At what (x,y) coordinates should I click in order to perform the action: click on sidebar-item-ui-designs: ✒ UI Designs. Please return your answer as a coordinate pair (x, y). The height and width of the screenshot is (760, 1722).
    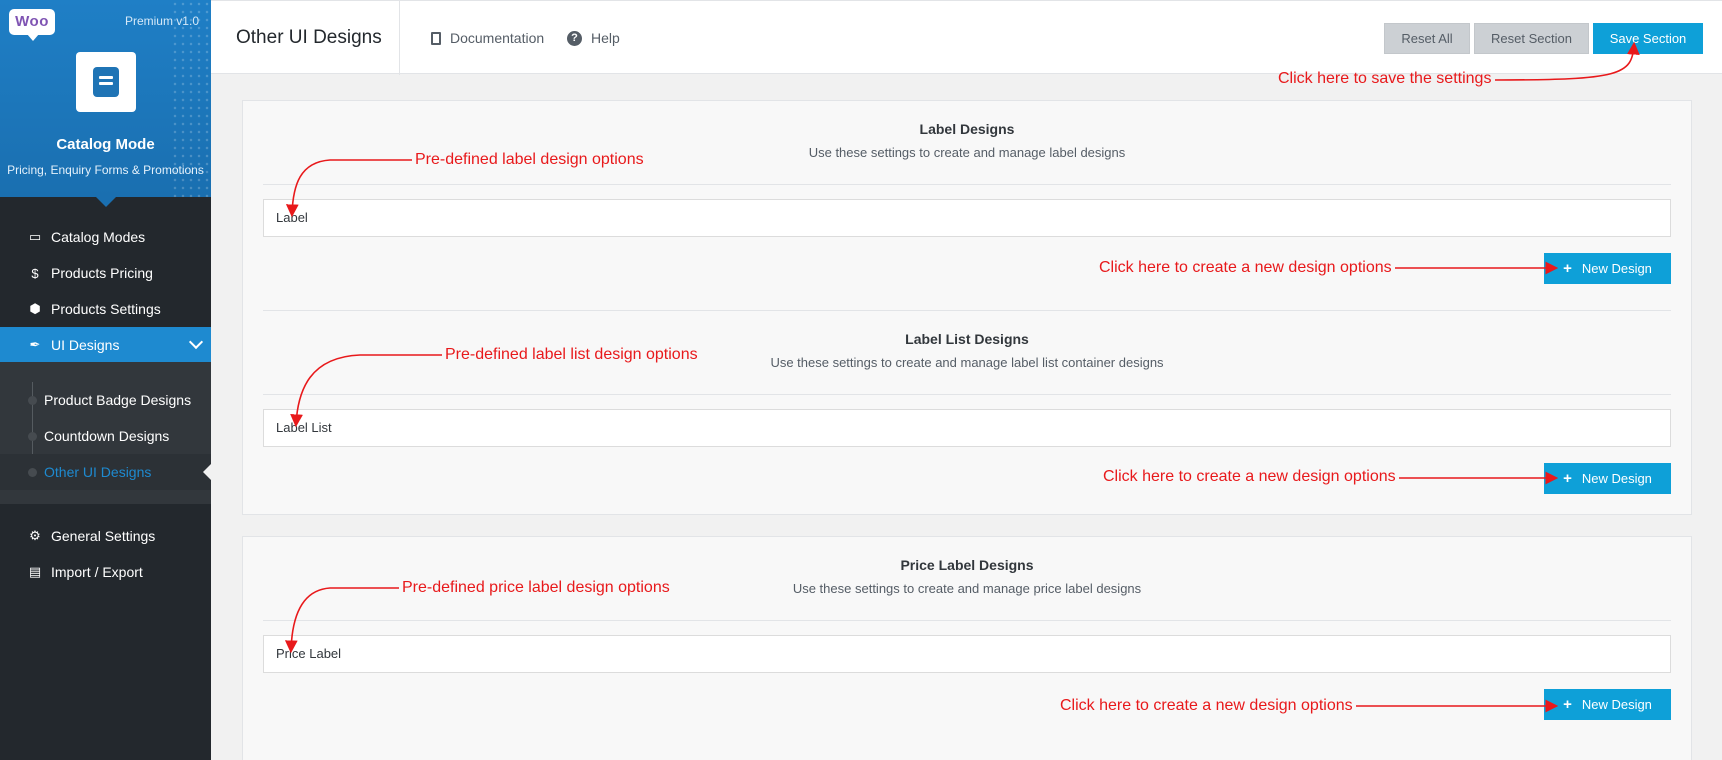
    Looking at the image, I should click on (105, 344).